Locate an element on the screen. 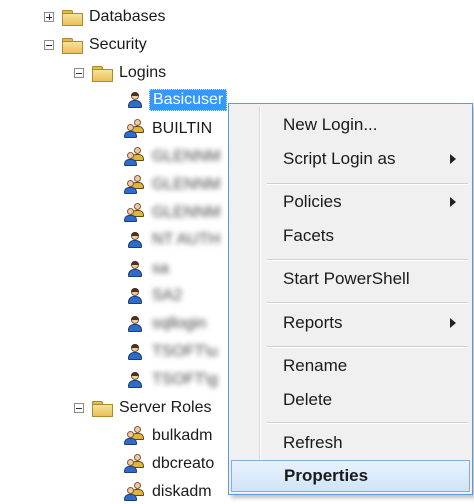 The image size is (474, 504). login-item: NT AUTH is located at coordinates (173, 240).